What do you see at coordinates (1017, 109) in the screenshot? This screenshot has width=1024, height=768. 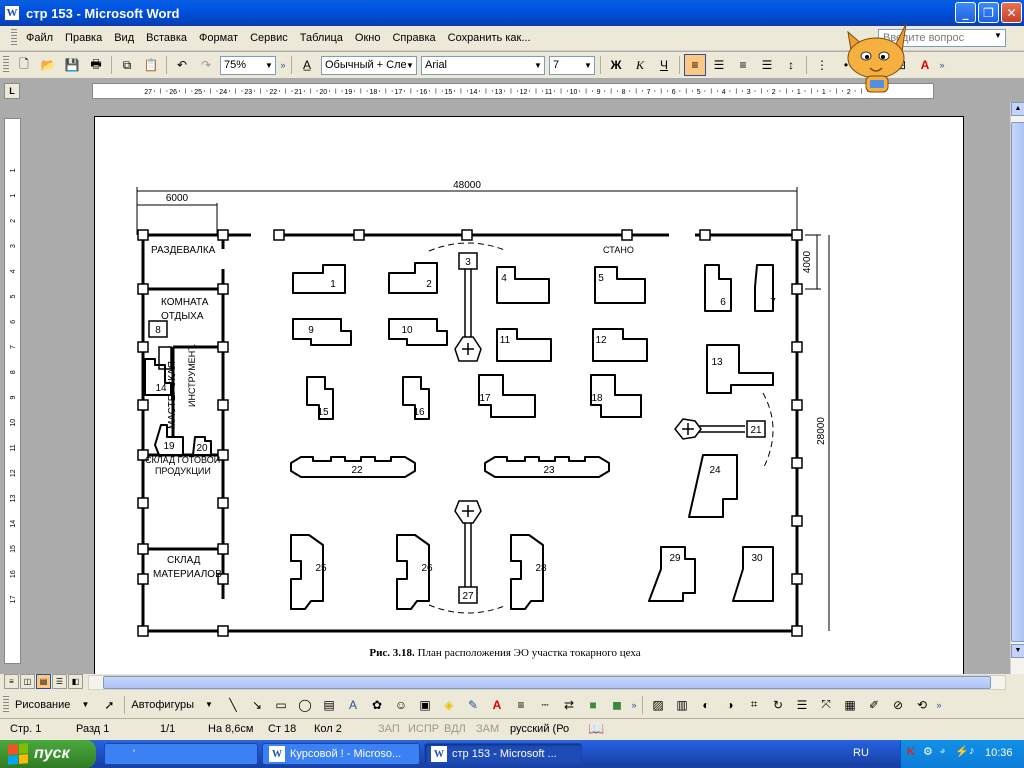 I see `scroll-up-icon: ▲` at bounding box center [1017, 109].